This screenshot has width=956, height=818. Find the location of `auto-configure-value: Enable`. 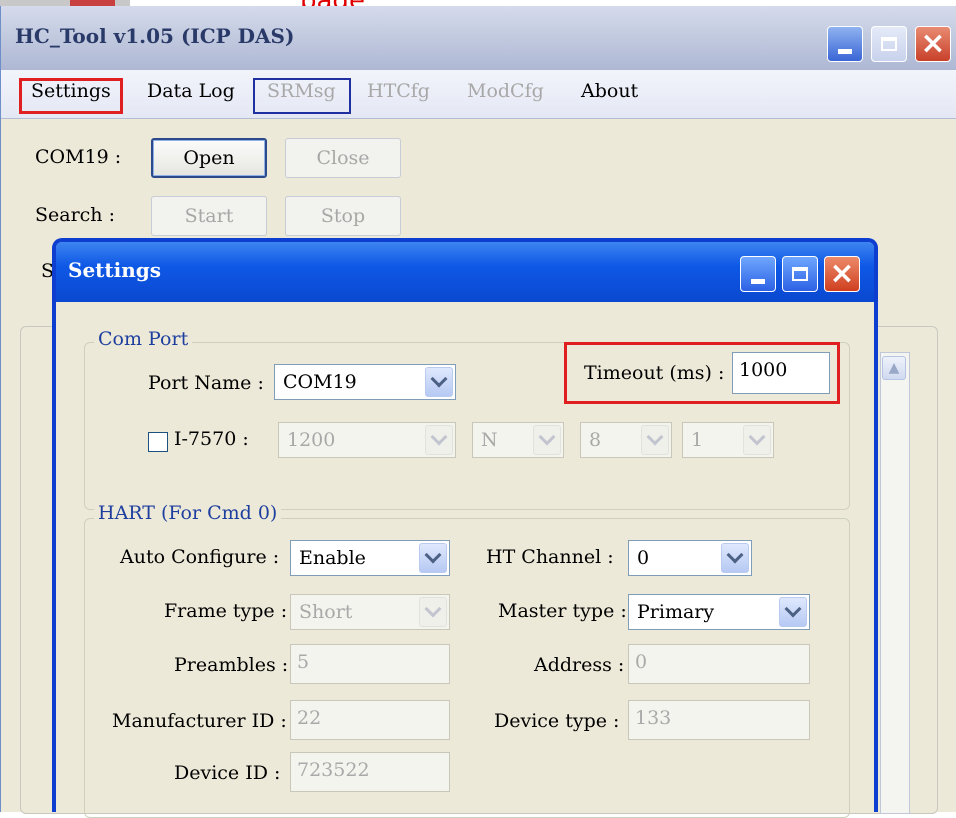

auto-configure-value: Enable is located at coordinates (332, 558).